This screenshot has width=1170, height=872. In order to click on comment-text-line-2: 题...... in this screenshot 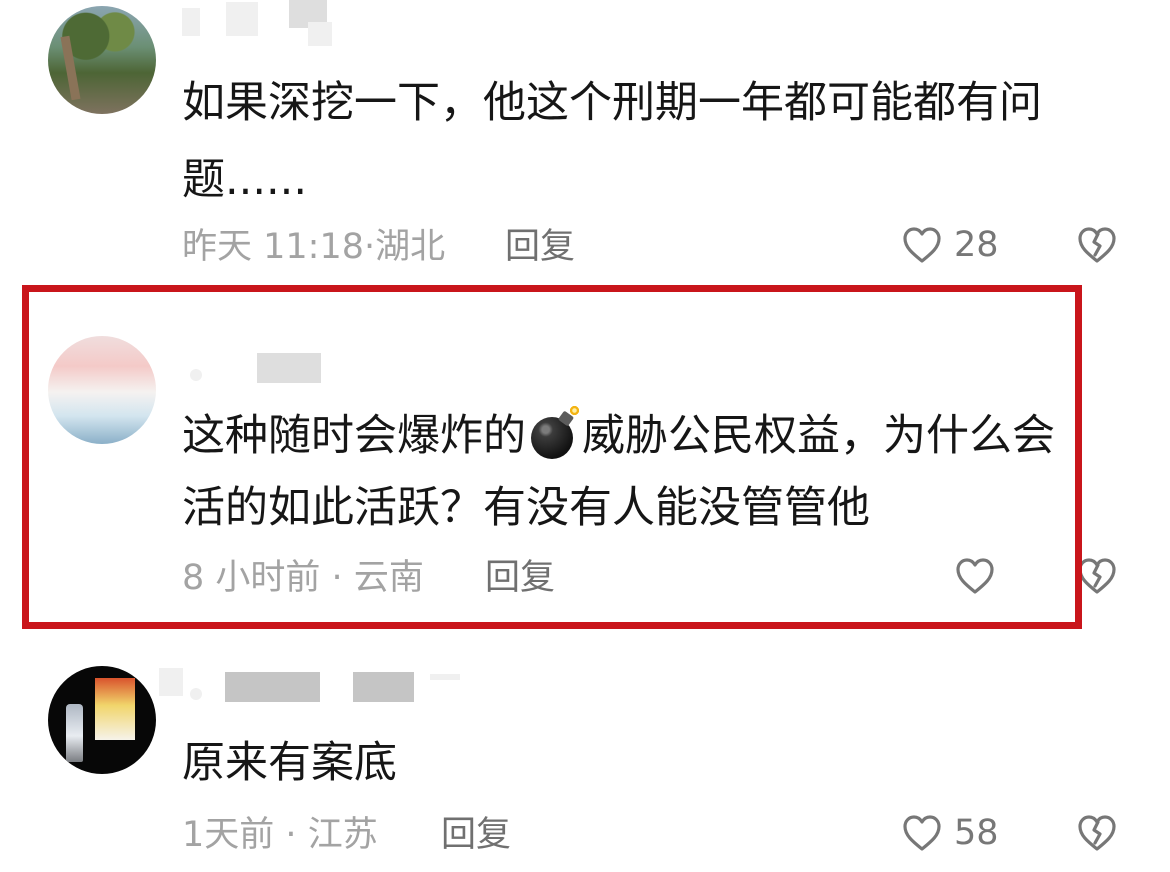, I will do `click(245, 180)`.